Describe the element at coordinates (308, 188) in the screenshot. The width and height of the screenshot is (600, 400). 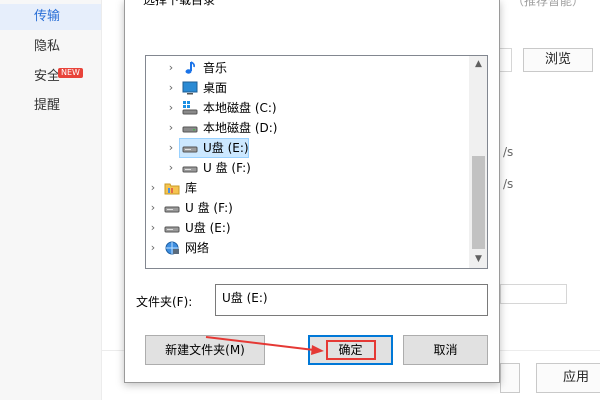
I see `tree-item-libraries: › 库` at that location.